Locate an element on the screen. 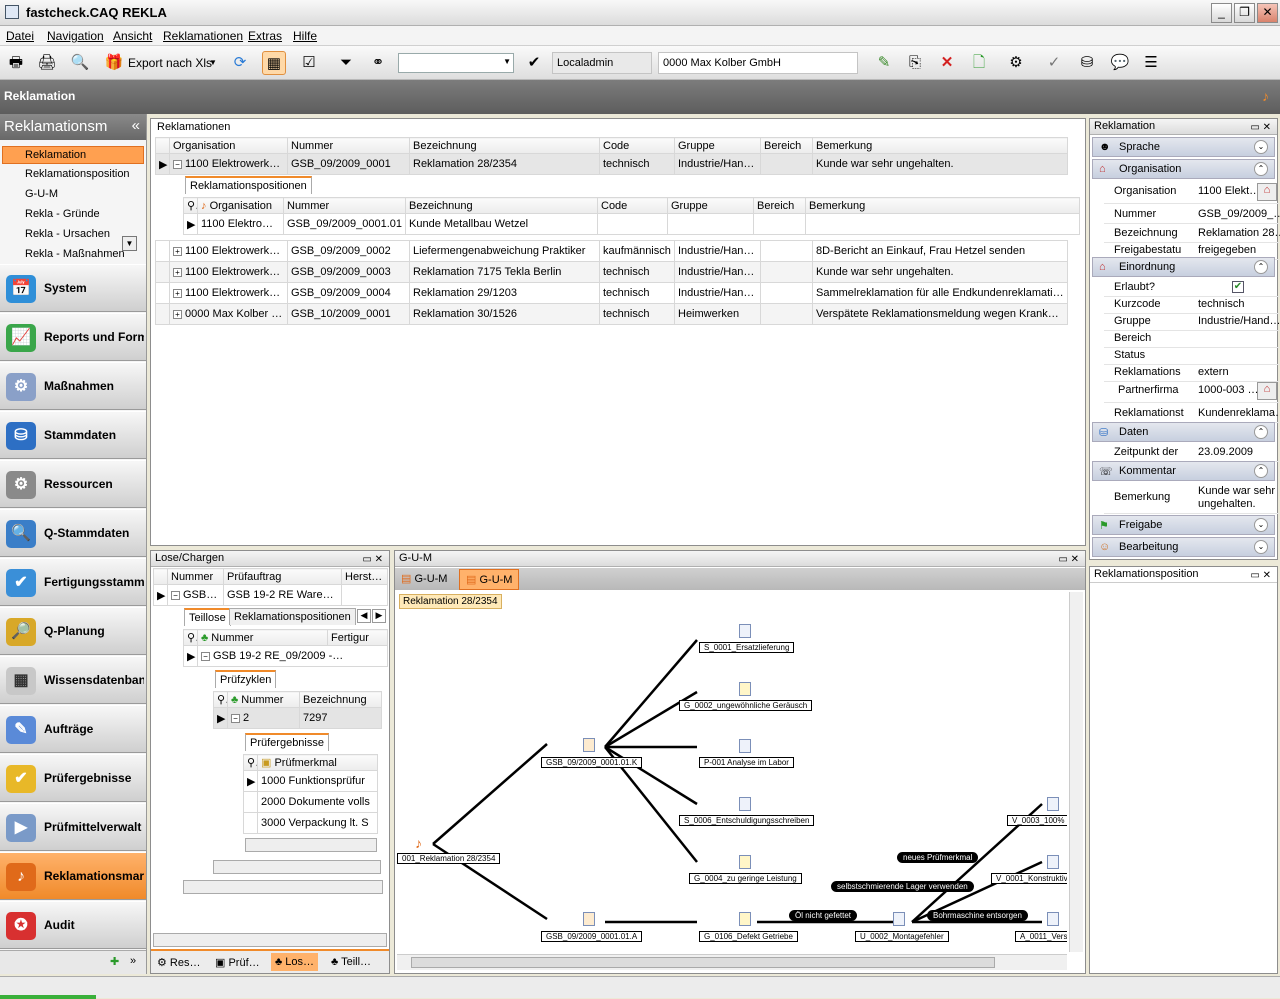 The width and height of the screenshot is (1280, 999). nav-q-planung: 🔎 Q-Planung is located at coordinates (73, 631).